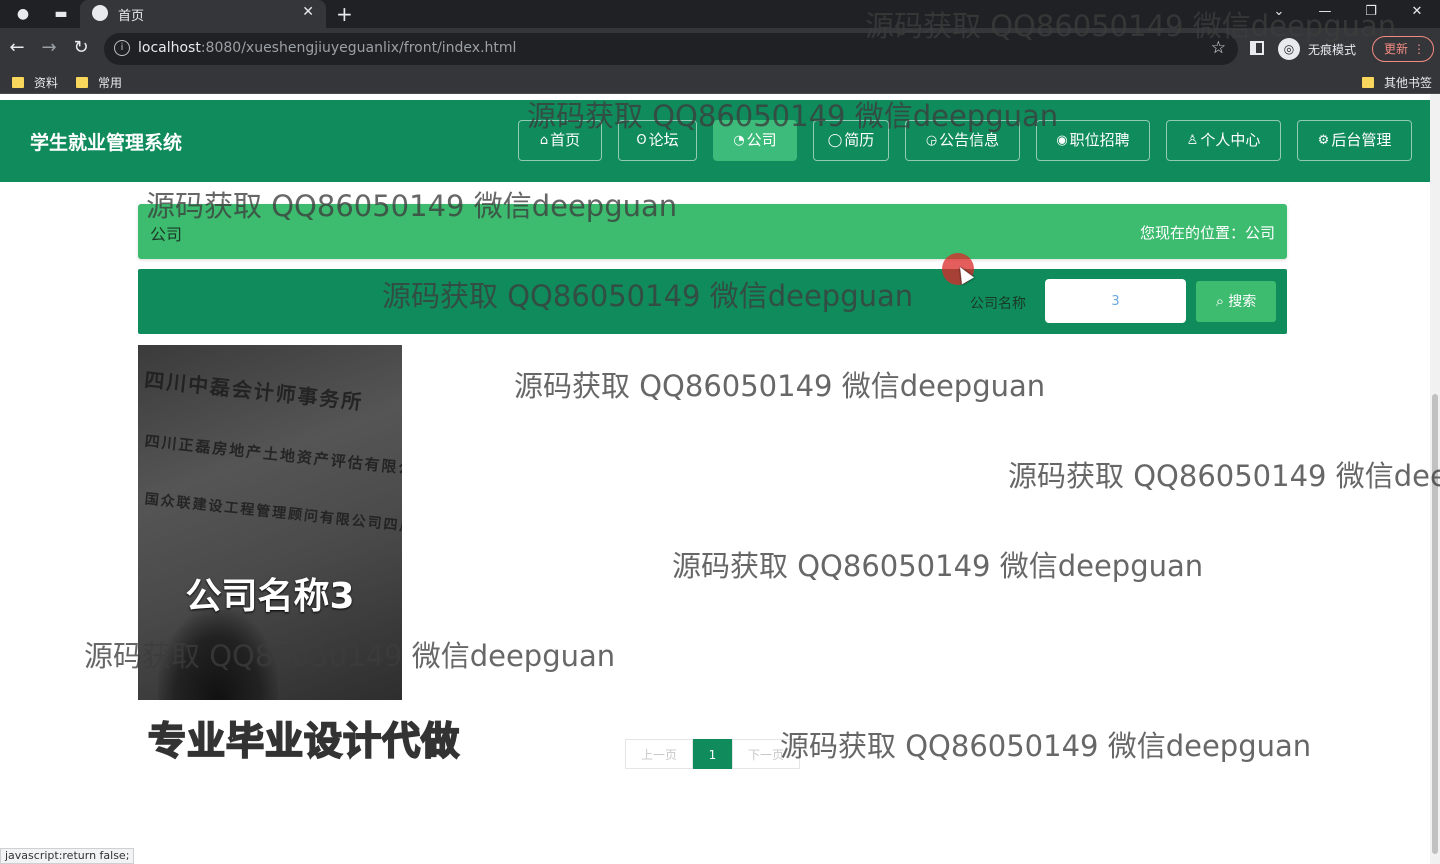 This screenshot has width=1440, height=864. Describe the element at coordinates (720, 82) in the screenshot. I see `bookmarks-bar: 资料 常用 其他书签` at that location.